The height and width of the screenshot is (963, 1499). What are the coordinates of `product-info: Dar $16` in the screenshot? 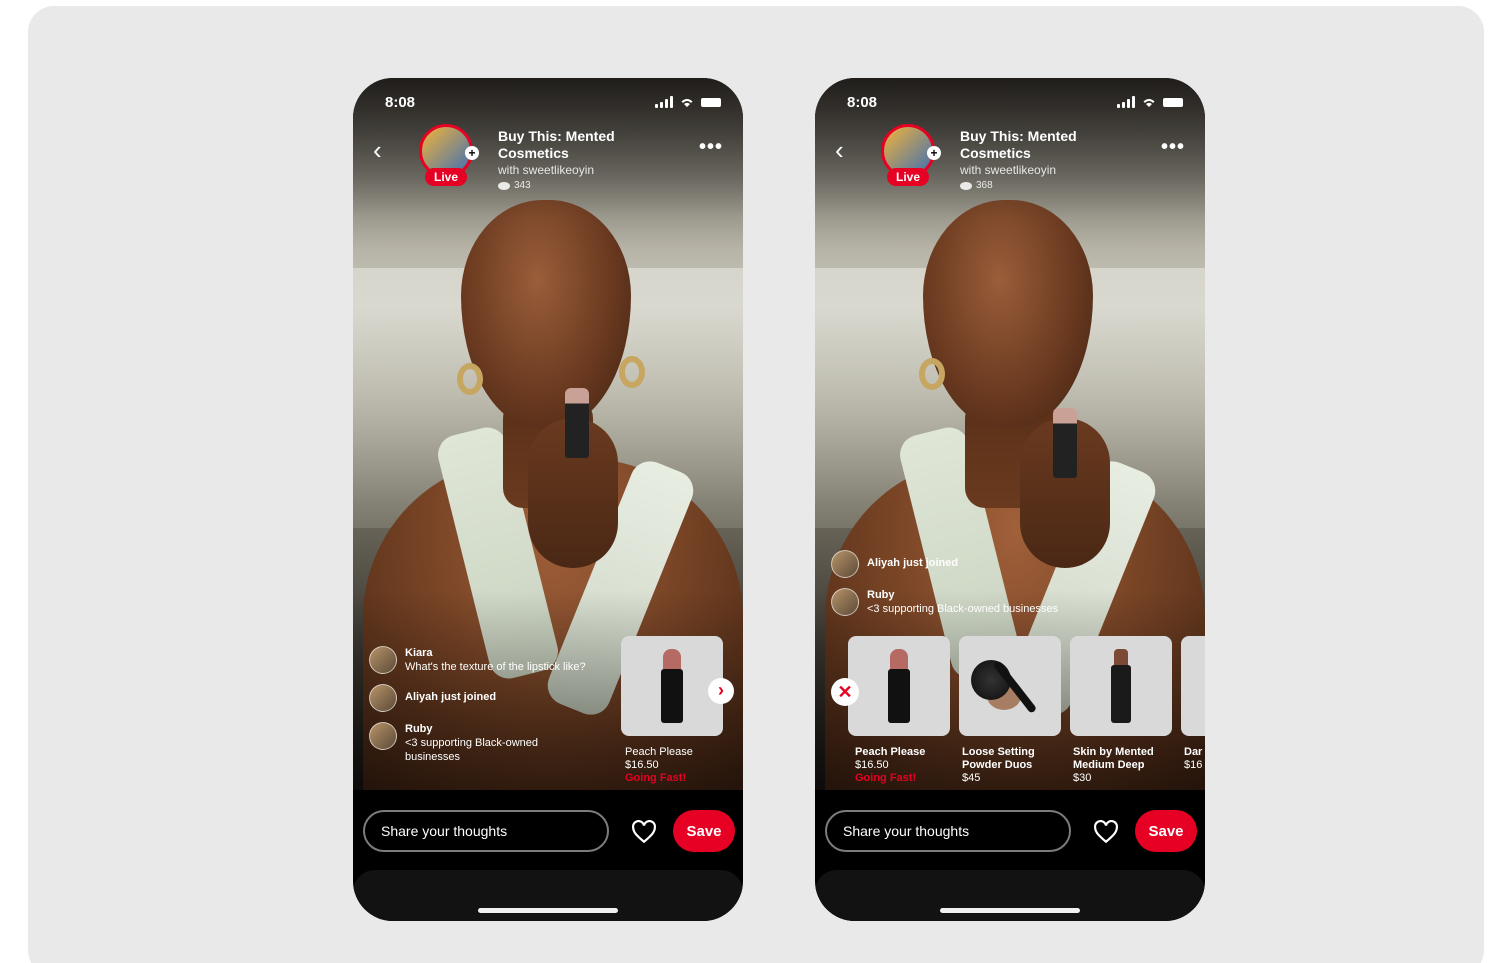 It's located at (1193, 758).